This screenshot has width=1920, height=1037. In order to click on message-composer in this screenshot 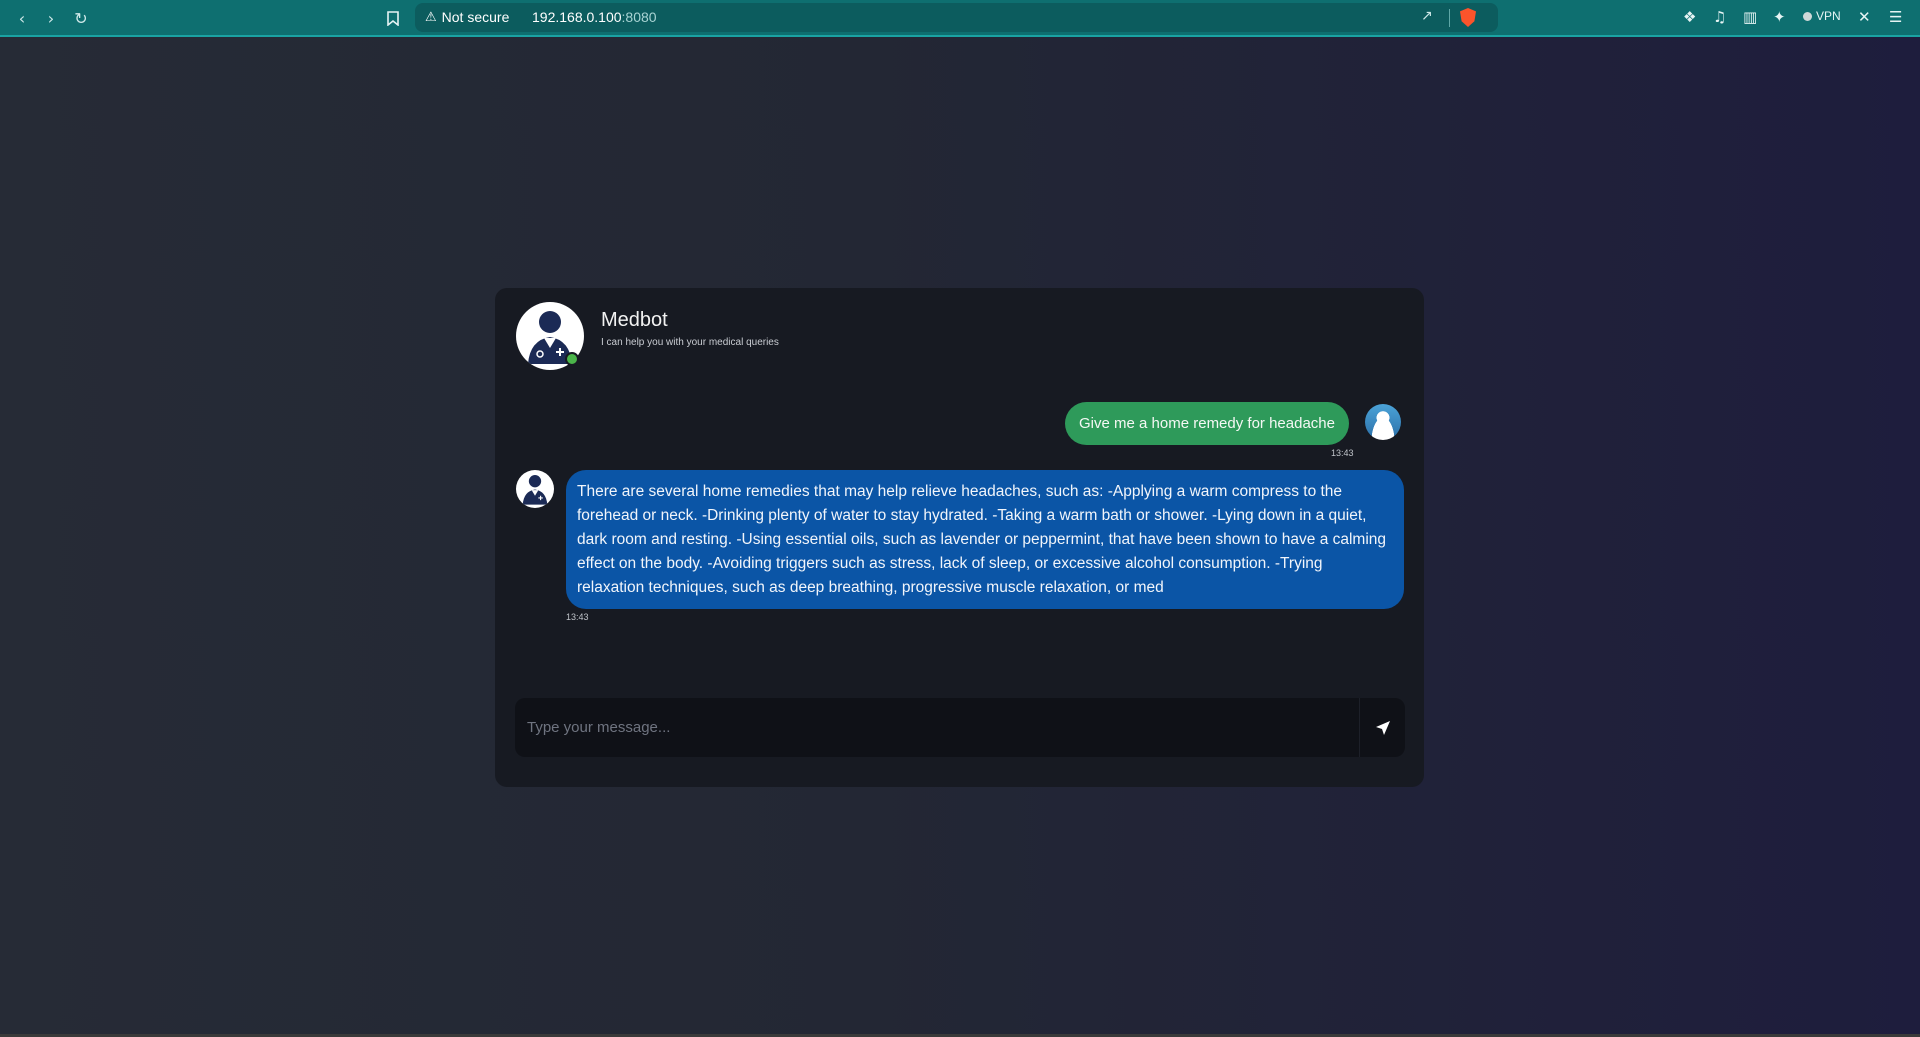, I will do `click(960, 727)`.